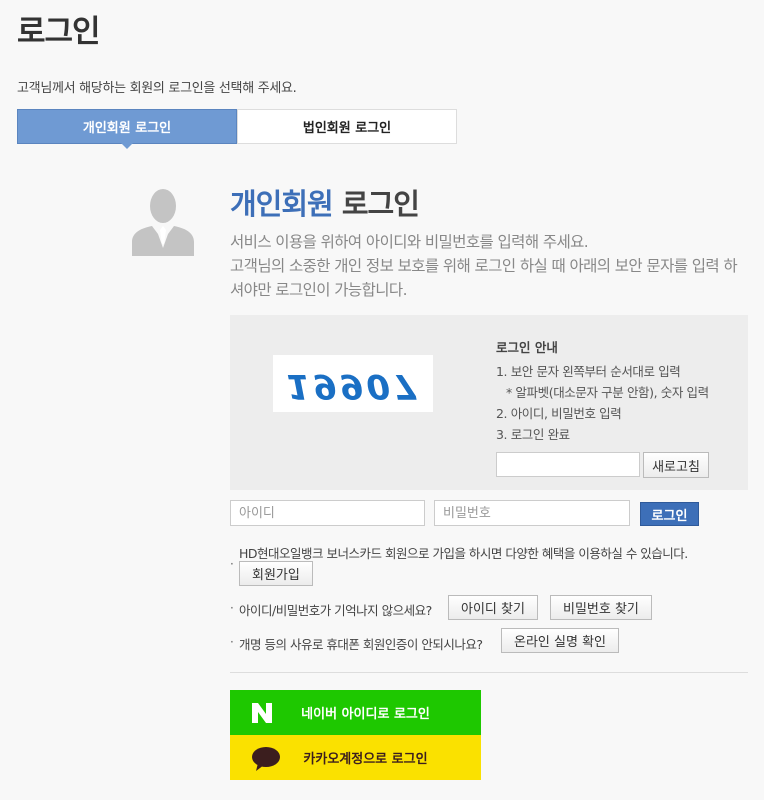 The image size is (764, 800). What do you see at coordinates (365, 714) in the screenshot?
I see `naver-login-label: 네이버 아이디로 로그인` at bounding box center [365, 714].